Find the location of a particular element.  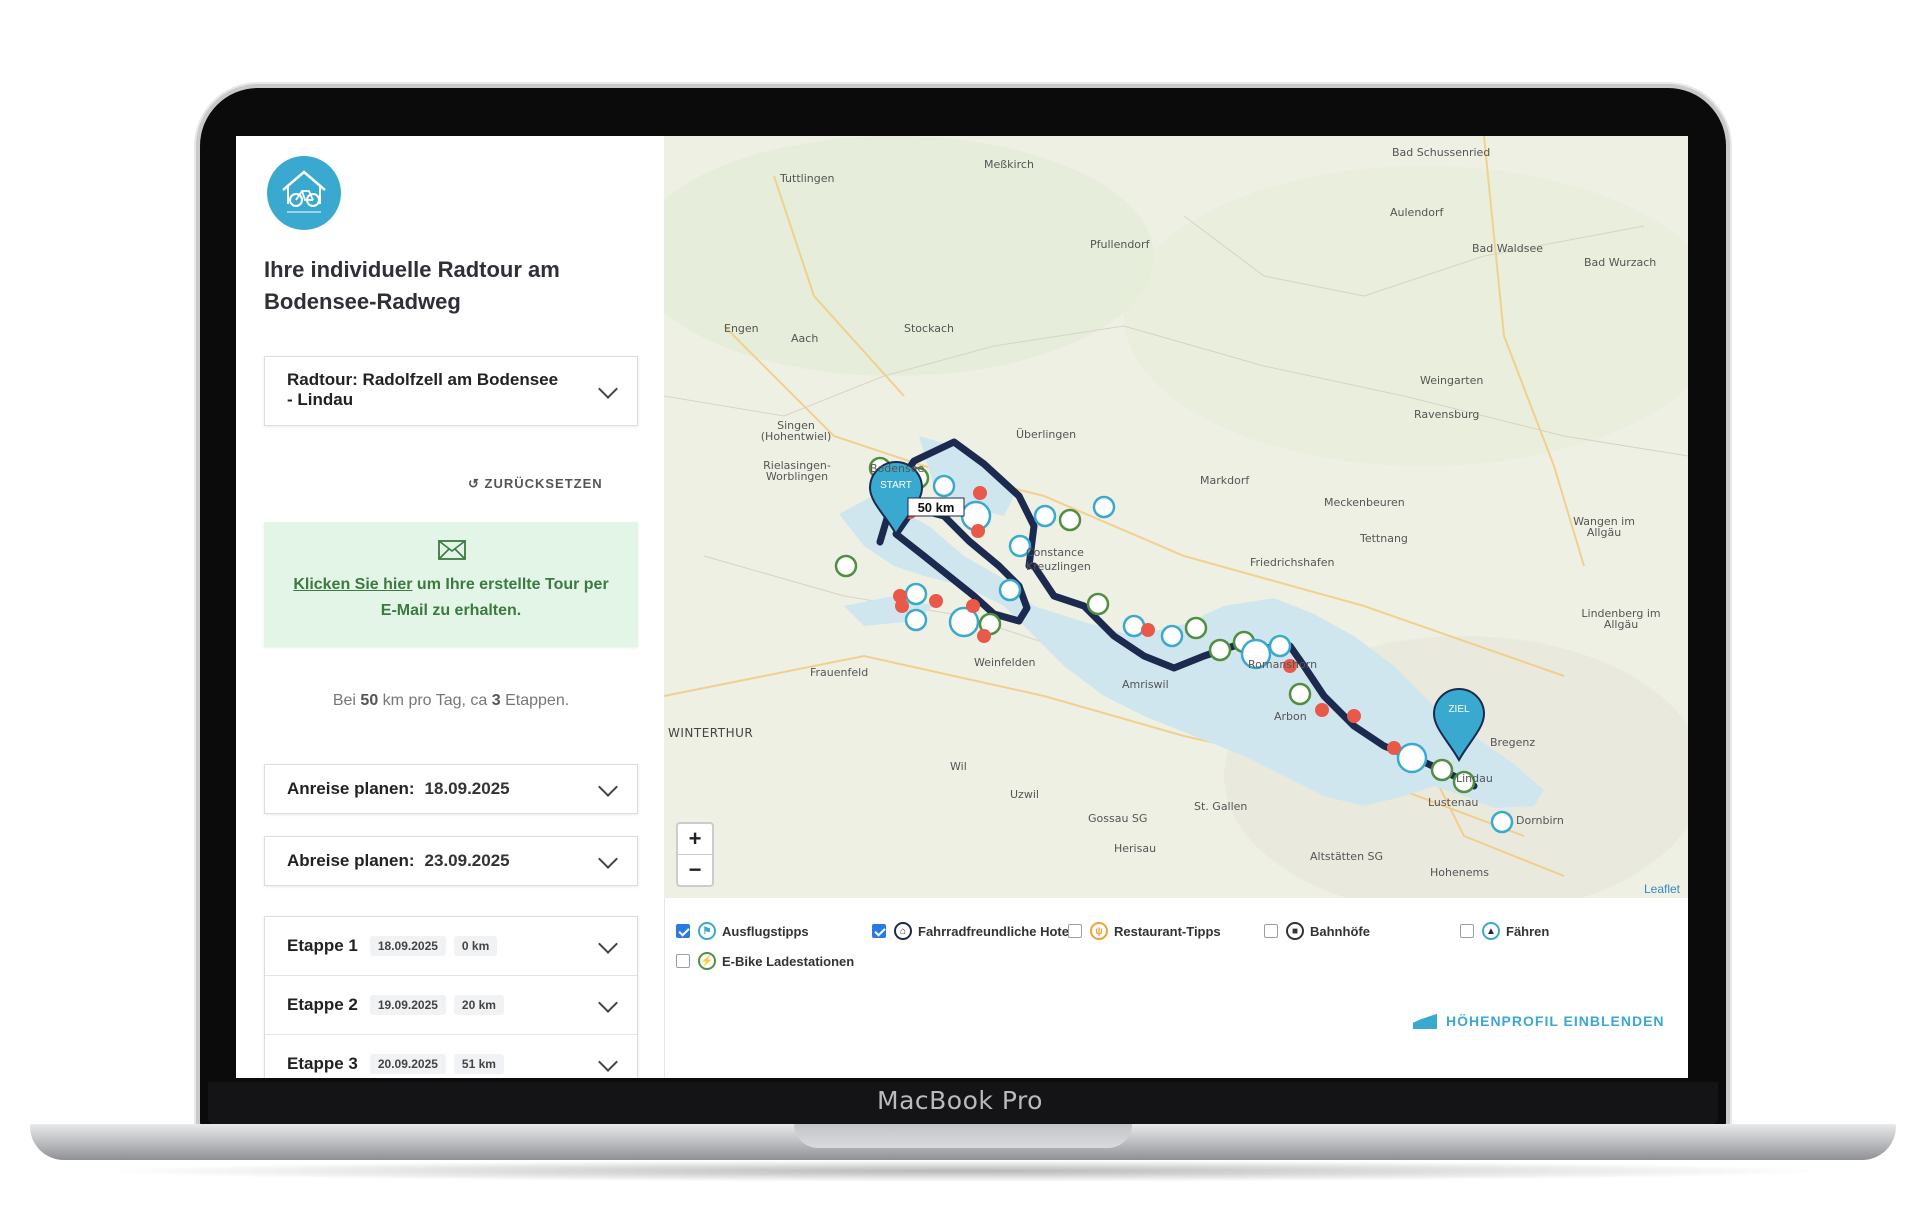

map-town: Bregenz is located at coordinates (1513, 742).